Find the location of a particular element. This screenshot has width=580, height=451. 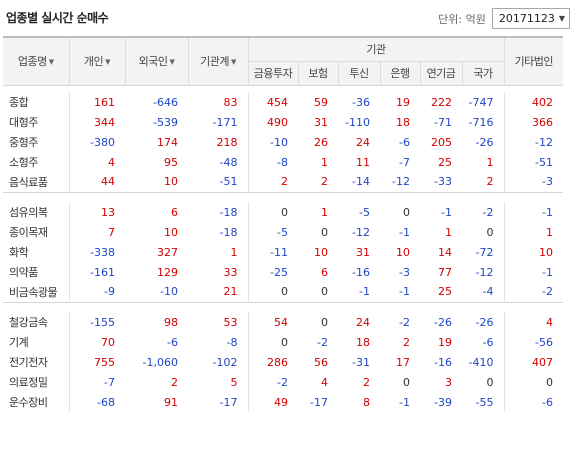

cell-value: 205 is located at coordinates (441, 142).